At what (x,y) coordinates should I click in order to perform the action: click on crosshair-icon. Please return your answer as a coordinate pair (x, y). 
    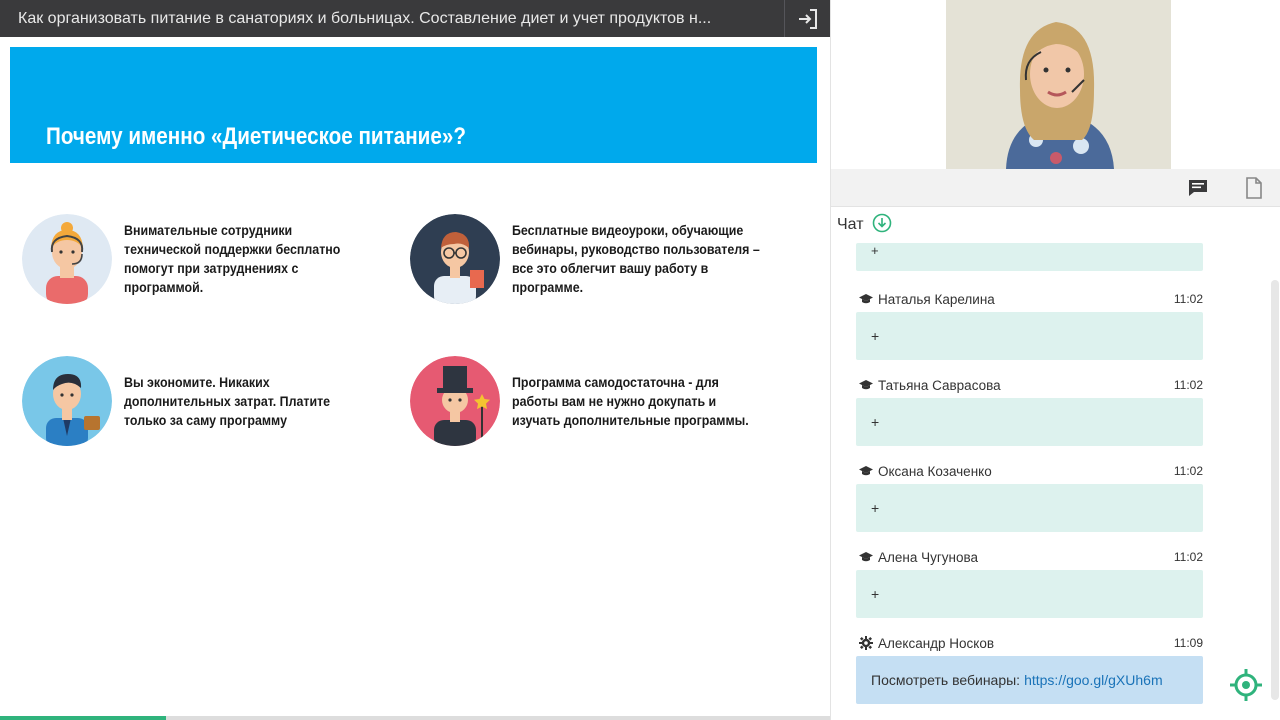
    Looking at the image, I should click on (1246, 685).